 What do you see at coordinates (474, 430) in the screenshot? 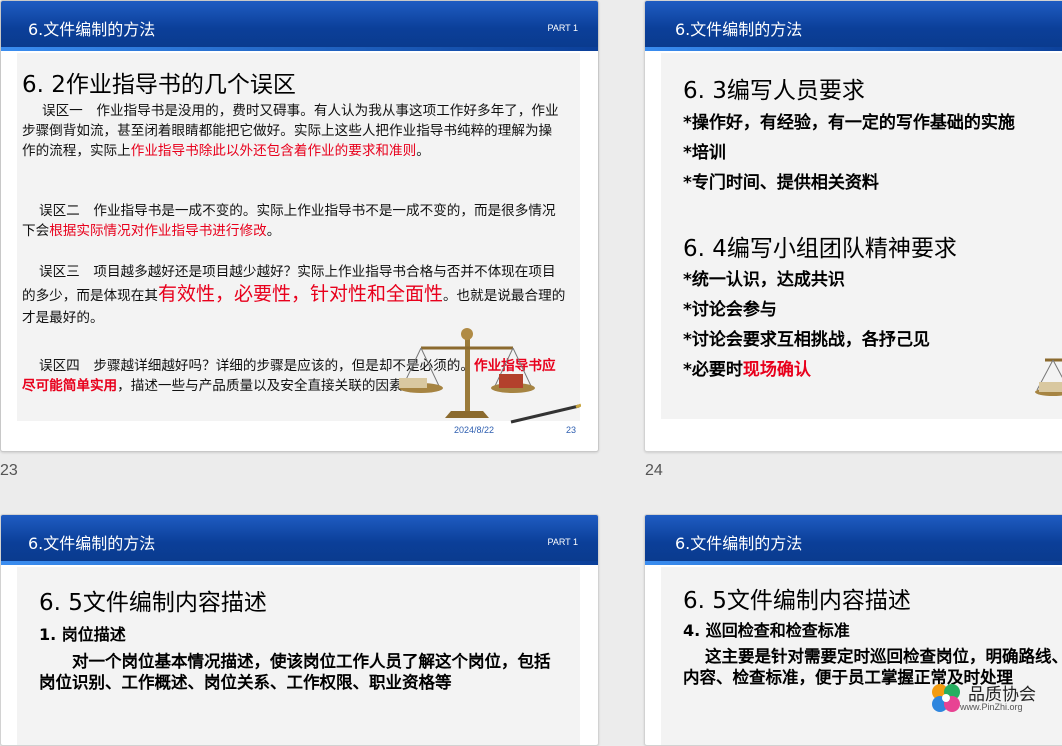
I see `slide-date: 2024/8/22` at bounding box center [474, 430].